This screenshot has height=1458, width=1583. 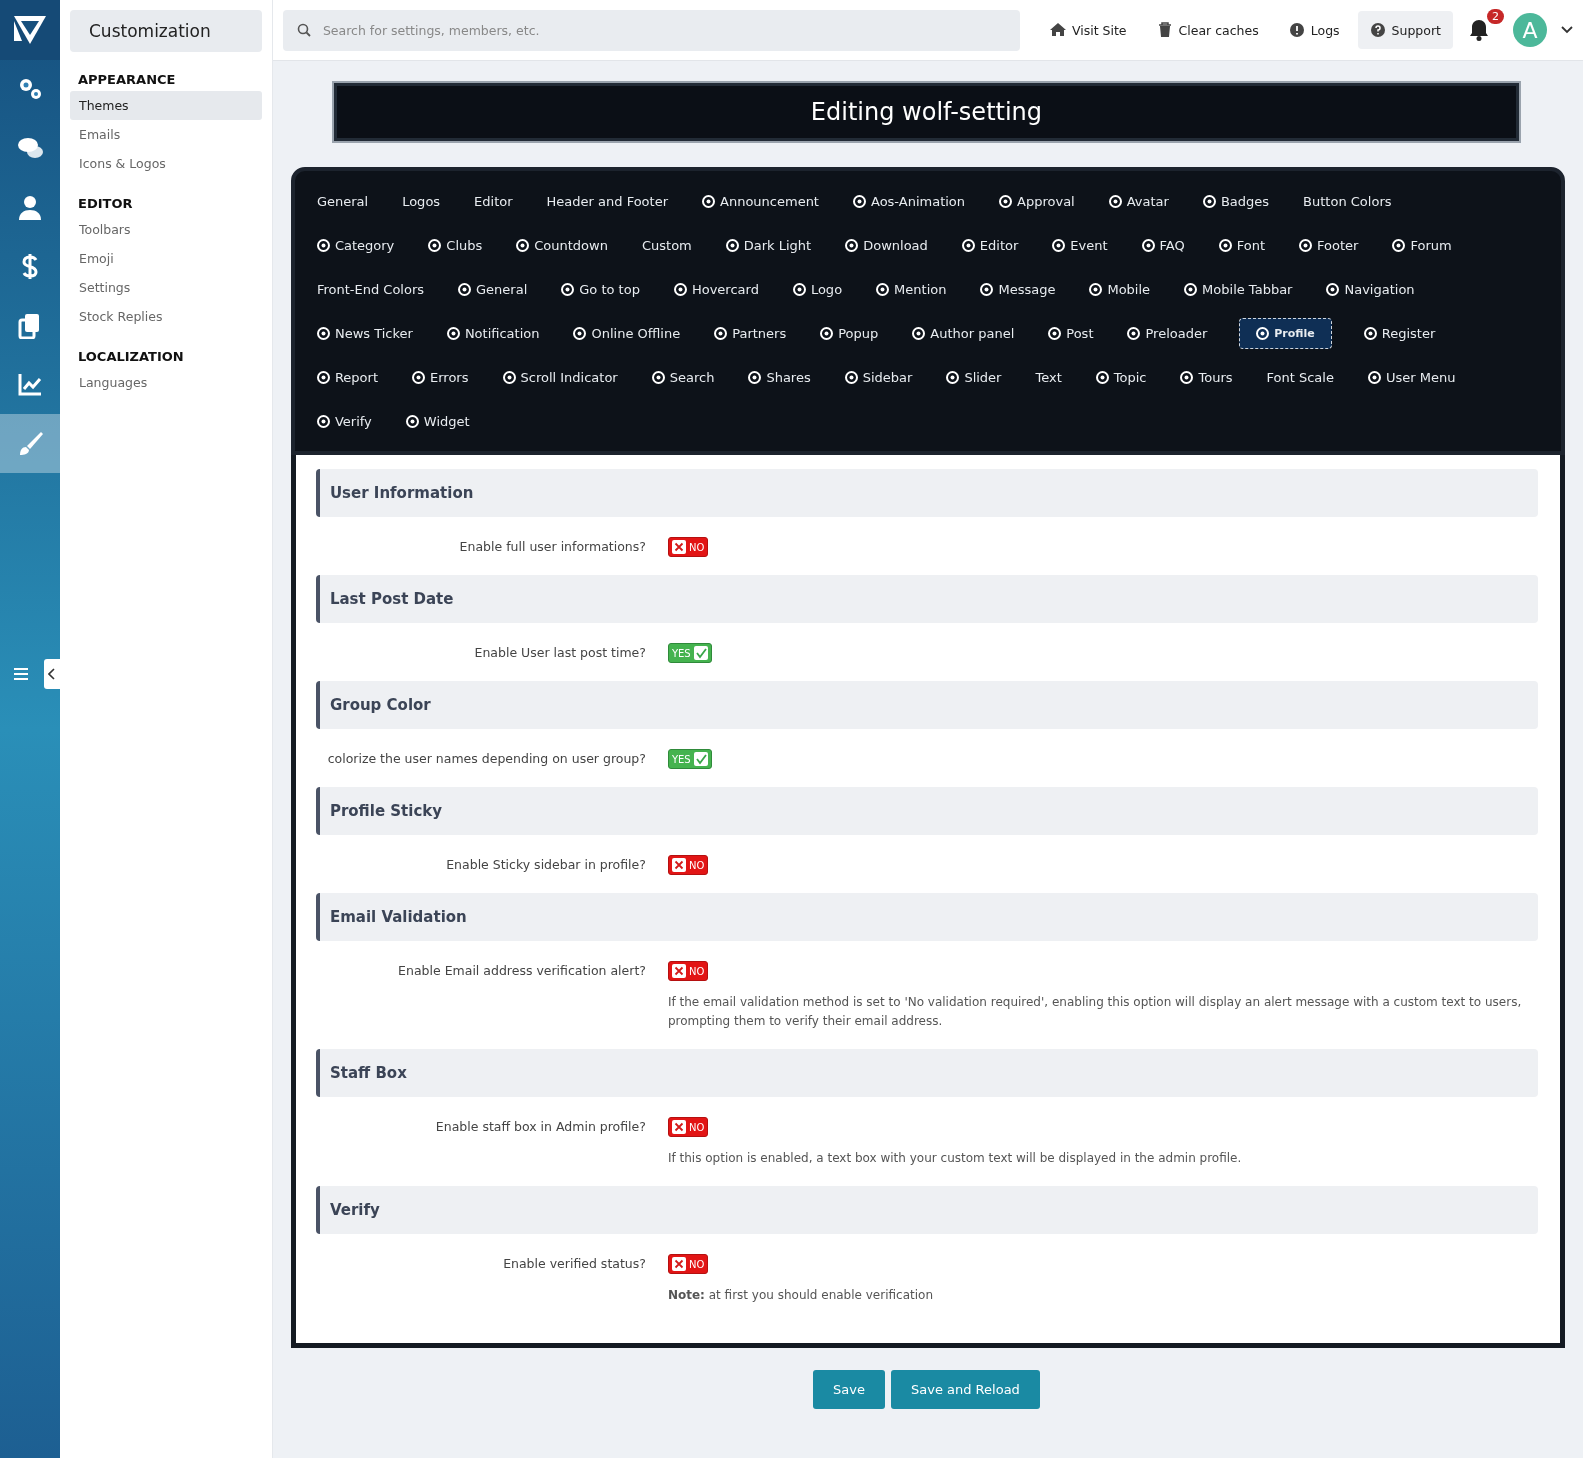 I want to click on sidebar-item: Themes, so click(x=166, y=105).